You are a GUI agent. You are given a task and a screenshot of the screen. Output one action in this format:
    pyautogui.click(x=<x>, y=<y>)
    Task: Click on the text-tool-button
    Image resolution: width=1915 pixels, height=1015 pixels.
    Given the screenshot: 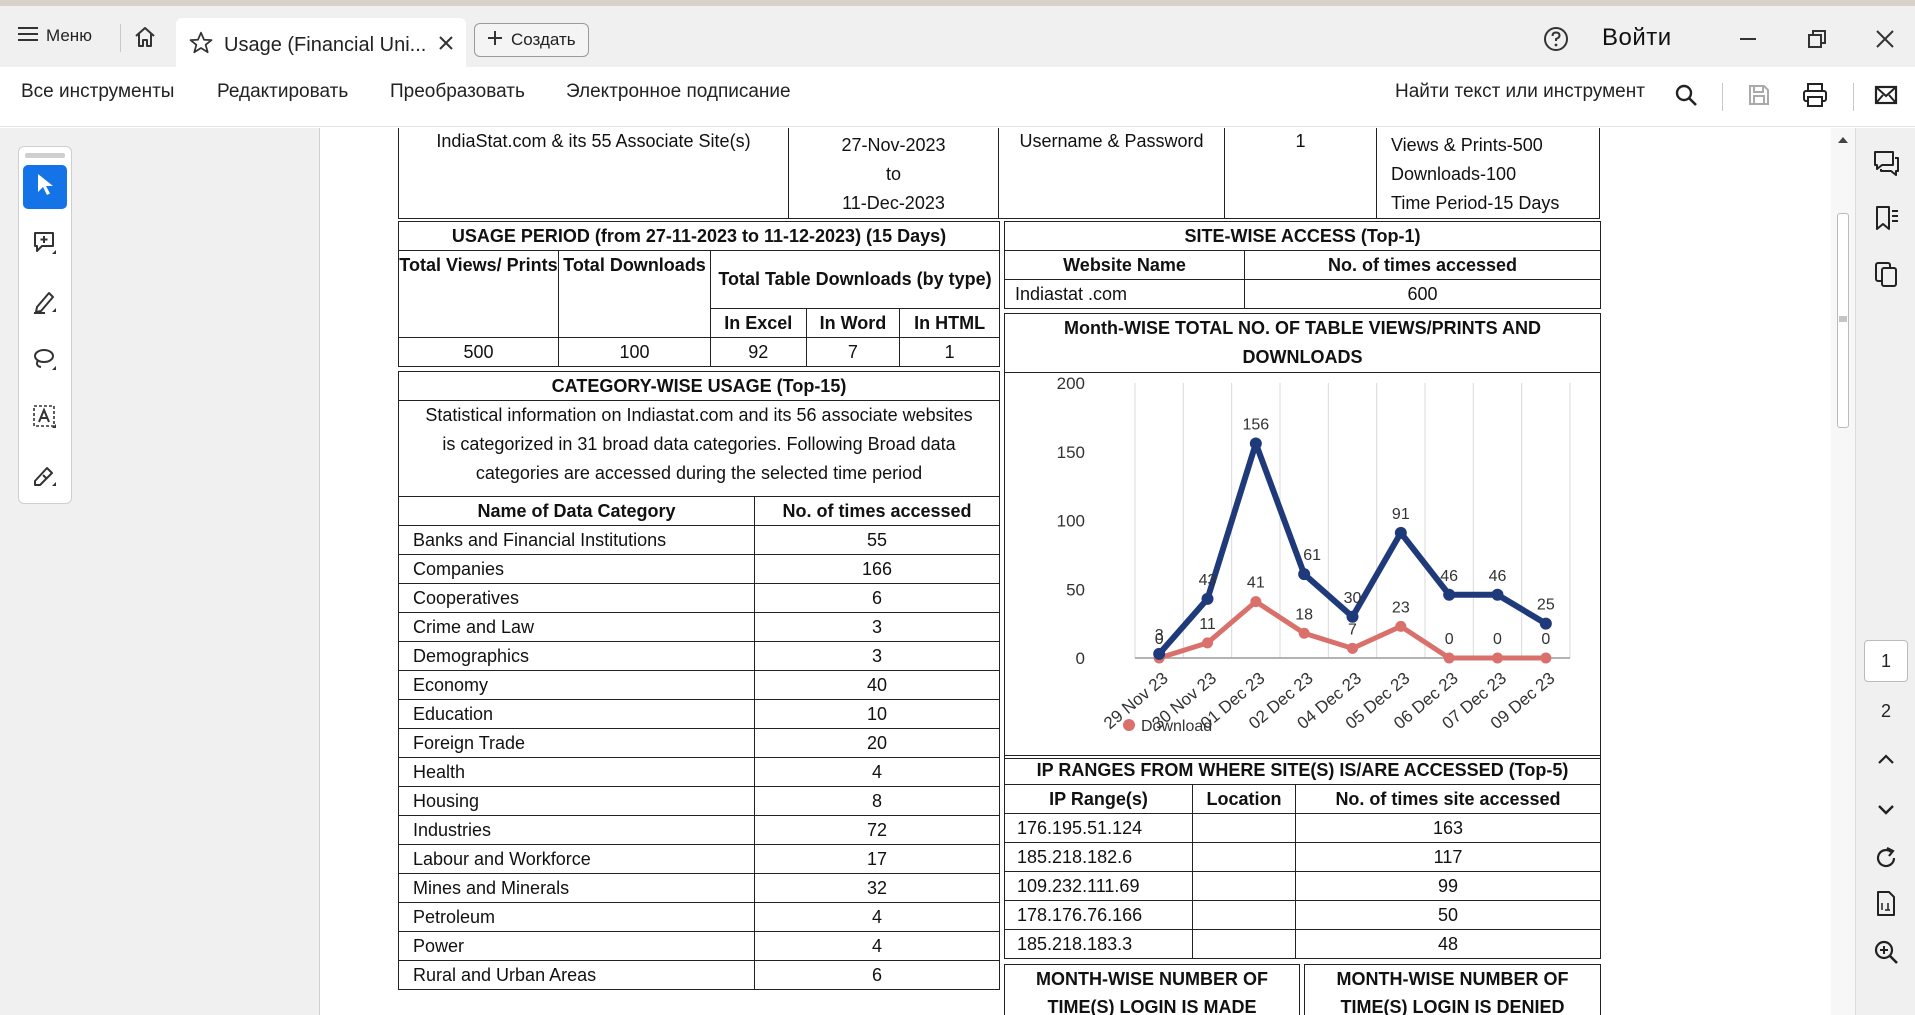 What is the action you would take?
    pyautogui.click(x=45, y=419)
    